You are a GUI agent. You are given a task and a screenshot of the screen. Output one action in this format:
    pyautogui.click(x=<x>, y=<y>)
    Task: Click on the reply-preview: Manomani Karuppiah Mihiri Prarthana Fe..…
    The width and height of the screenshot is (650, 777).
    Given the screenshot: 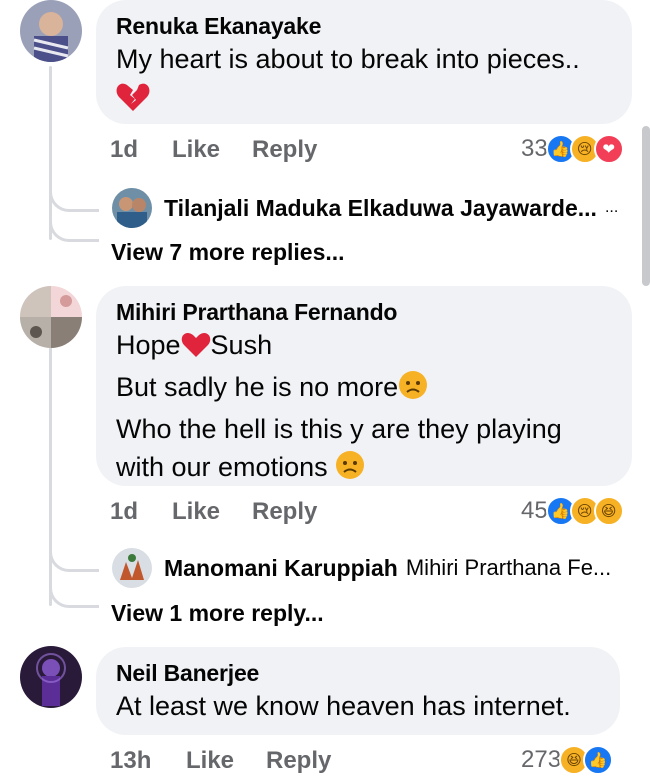 What is the action you would take?
    pyautogui.click(x=361, y=568)
    